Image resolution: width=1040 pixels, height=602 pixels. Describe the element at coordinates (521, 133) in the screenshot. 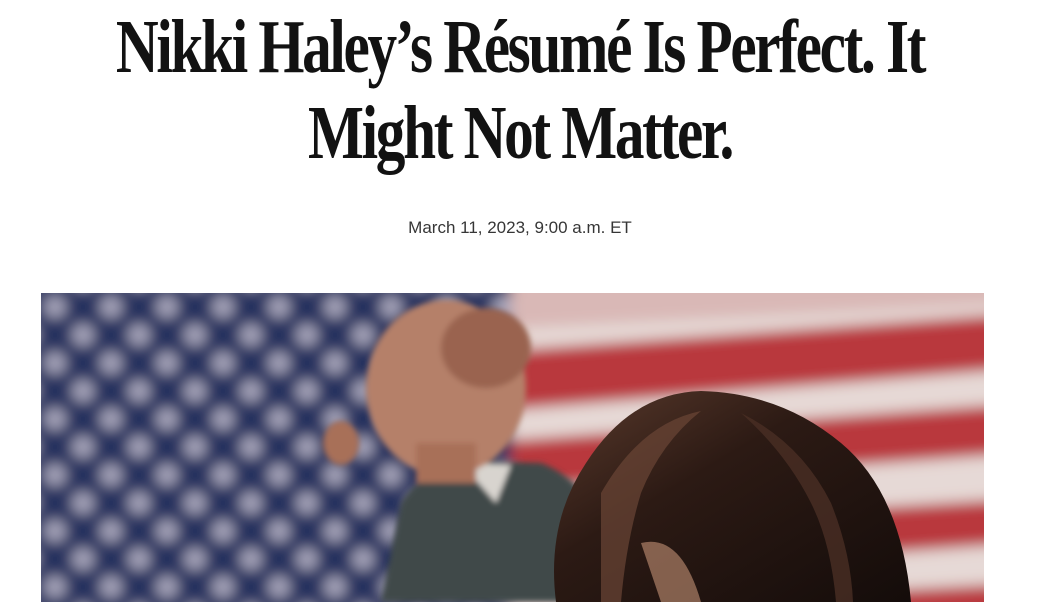

I see `headline-line-2: Might Not Matter.` at that location.